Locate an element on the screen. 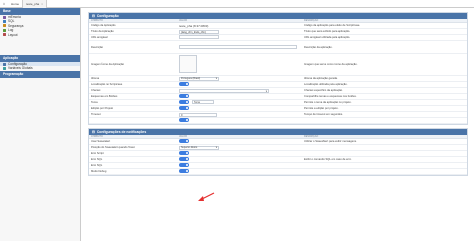 The image size is (474, 241). tab-app: teste_pha × is located at coordinates (35, 4).